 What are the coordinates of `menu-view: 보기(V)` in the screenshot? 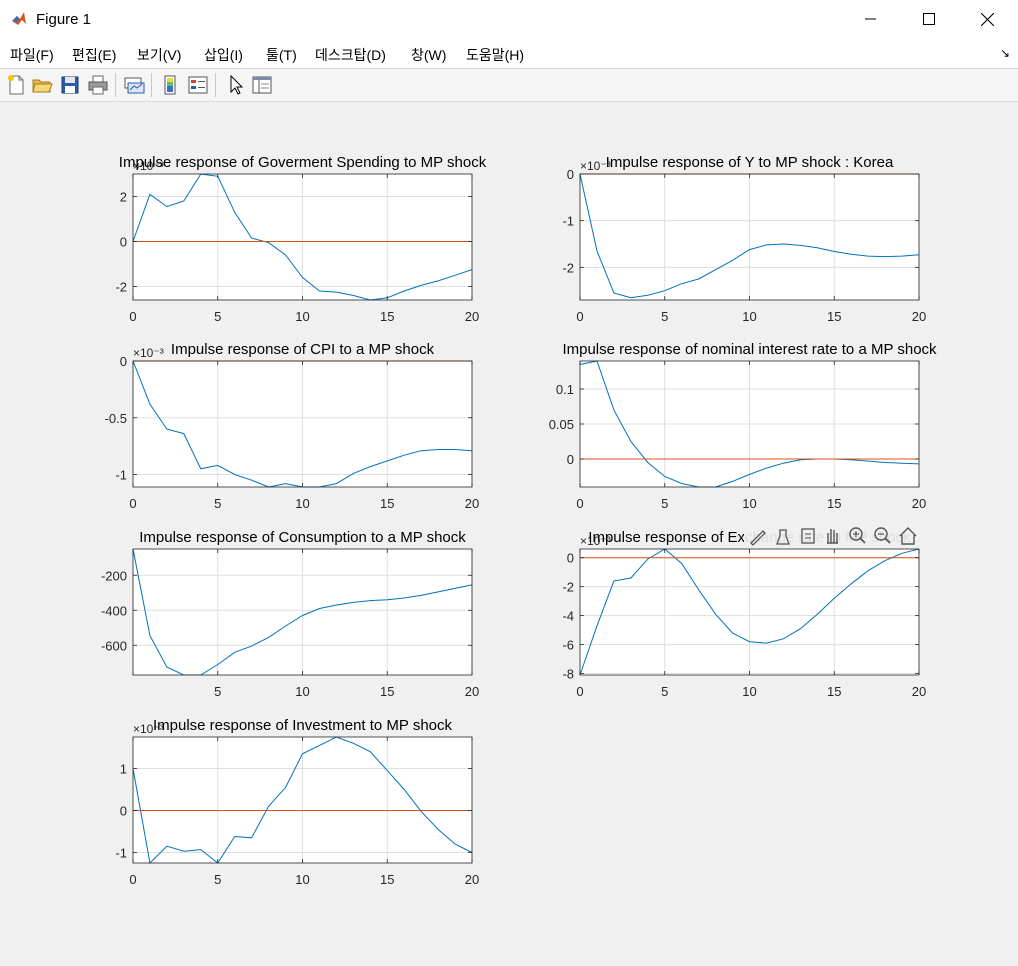 It's located at (159, 55).